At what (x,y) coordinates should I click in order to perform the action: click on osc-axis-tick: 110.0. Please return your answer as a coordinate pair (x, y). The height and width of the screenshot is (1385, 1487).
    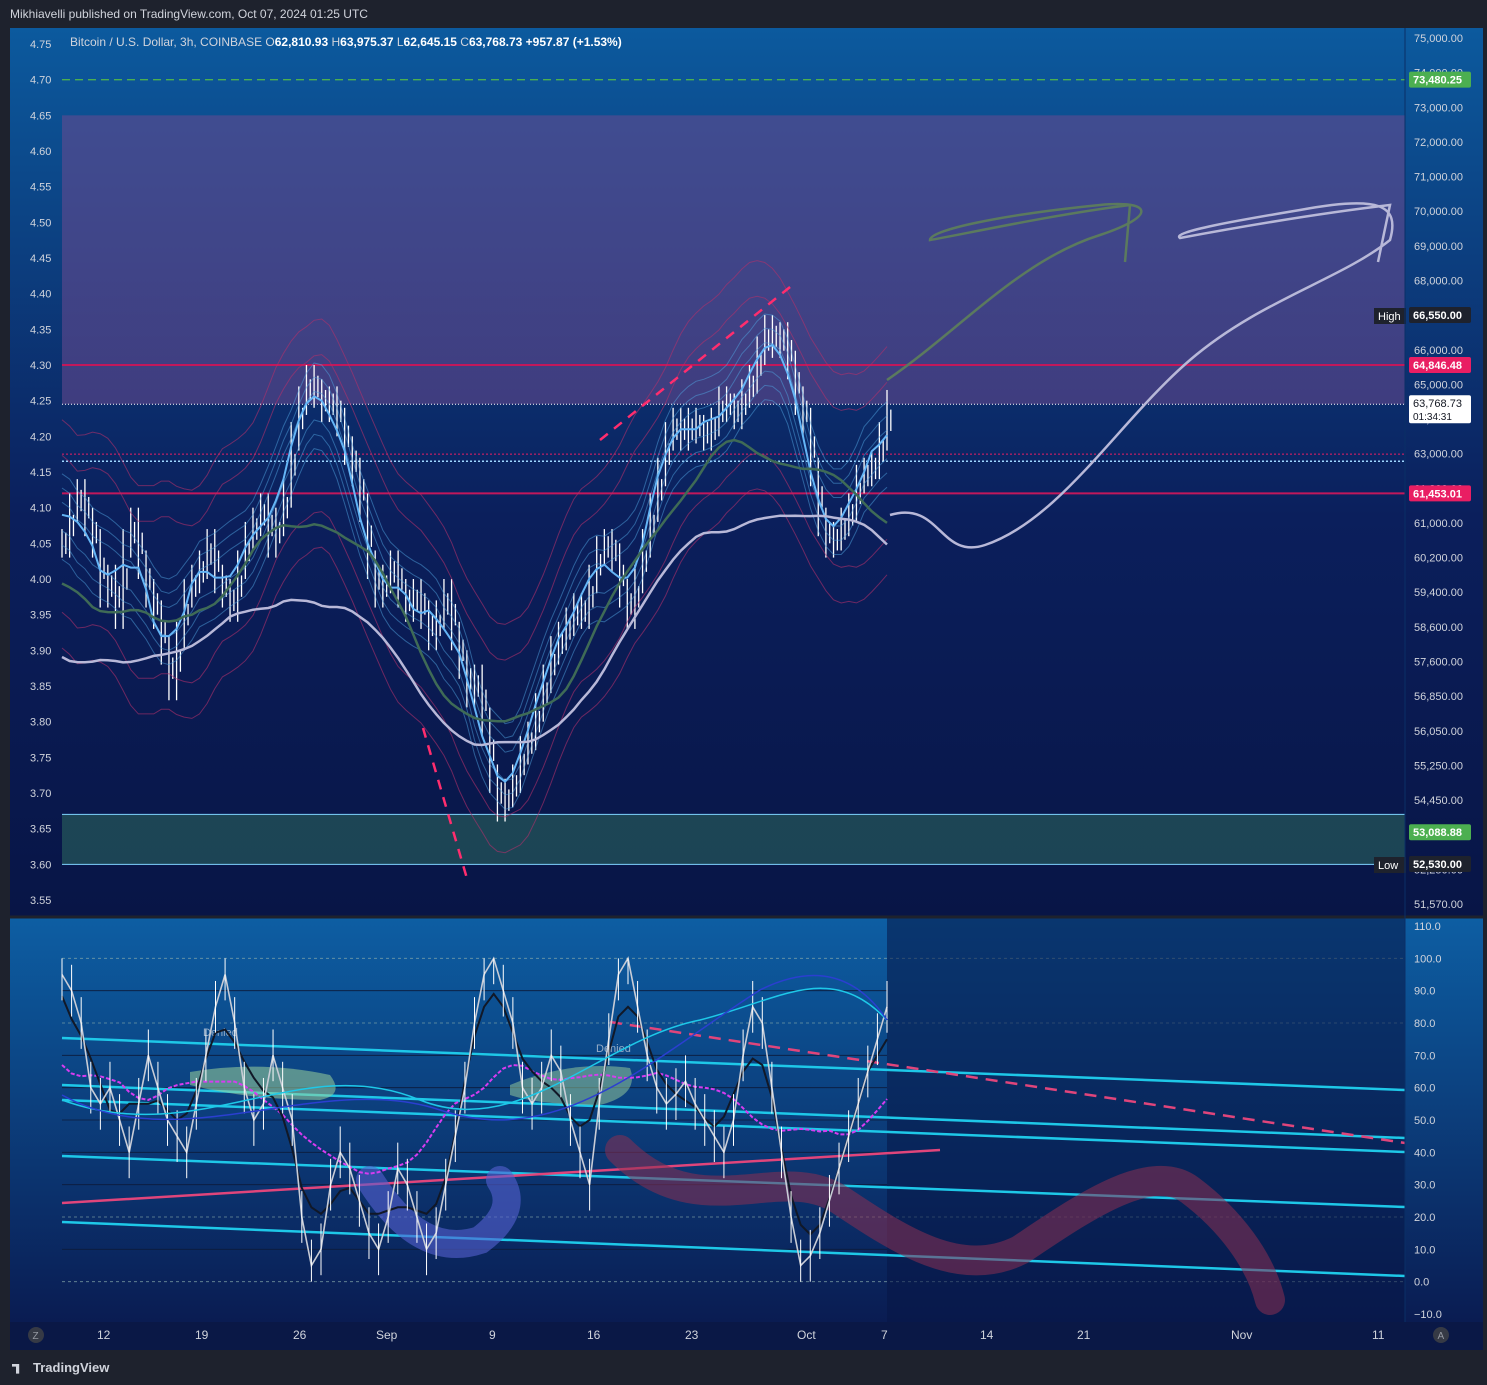
    Looking at the image, I should click on (1427, 927).